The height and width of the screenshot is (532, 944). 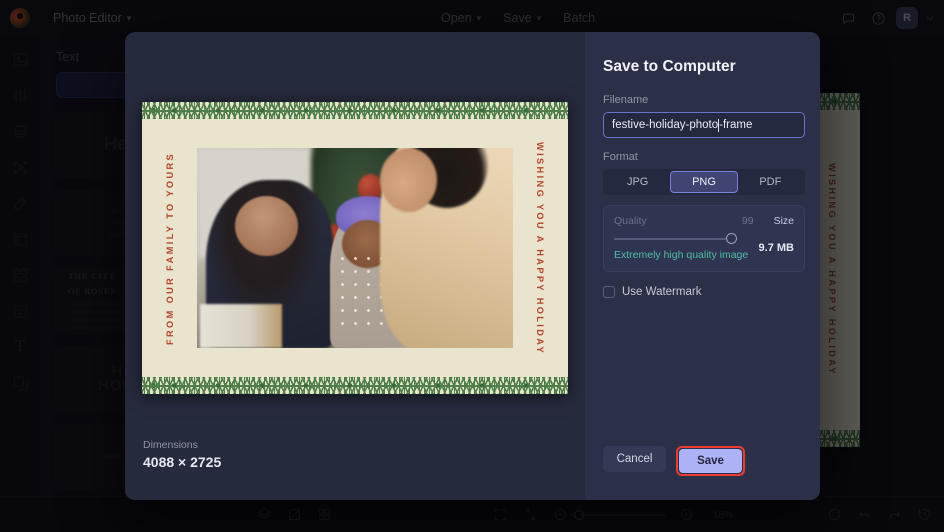 What do you see at coordinates (747, 221) in the screenshot?
I see `quality-value: 99` at bounding box center [747, 221].